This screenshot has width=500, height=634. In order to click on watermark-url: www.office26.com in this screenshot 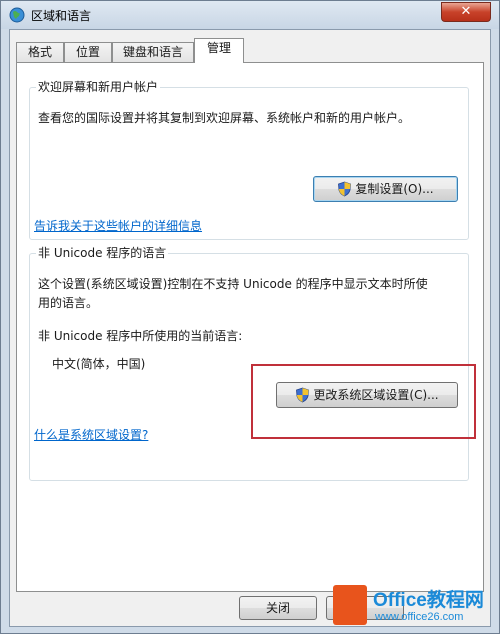, I will do `click(419, 617)`.